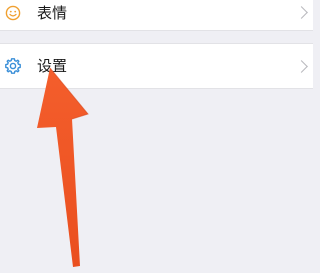  I want to click on annotation-arrow, so click(63, 167).